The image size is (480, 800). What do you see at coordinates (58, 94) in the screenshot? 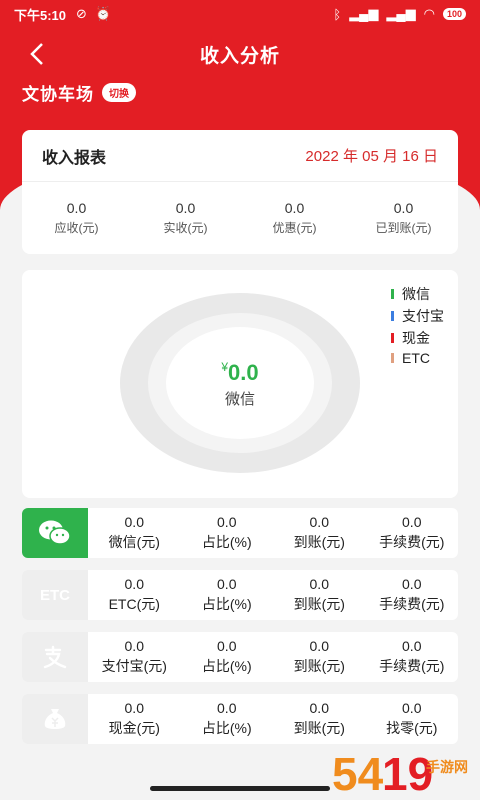
I see `parking-lot-name: 文协车场` at bounding box center [58, 94].